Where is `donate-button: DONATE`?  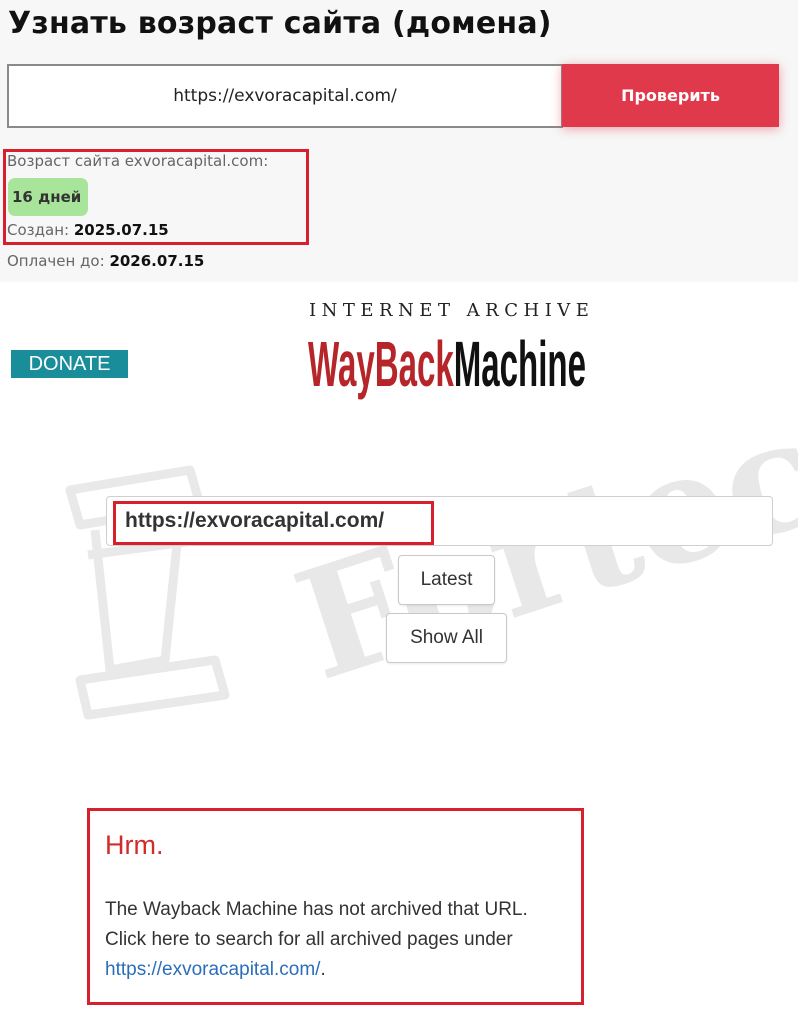 donate-button: DONATE is located at coordinates (69, 364).